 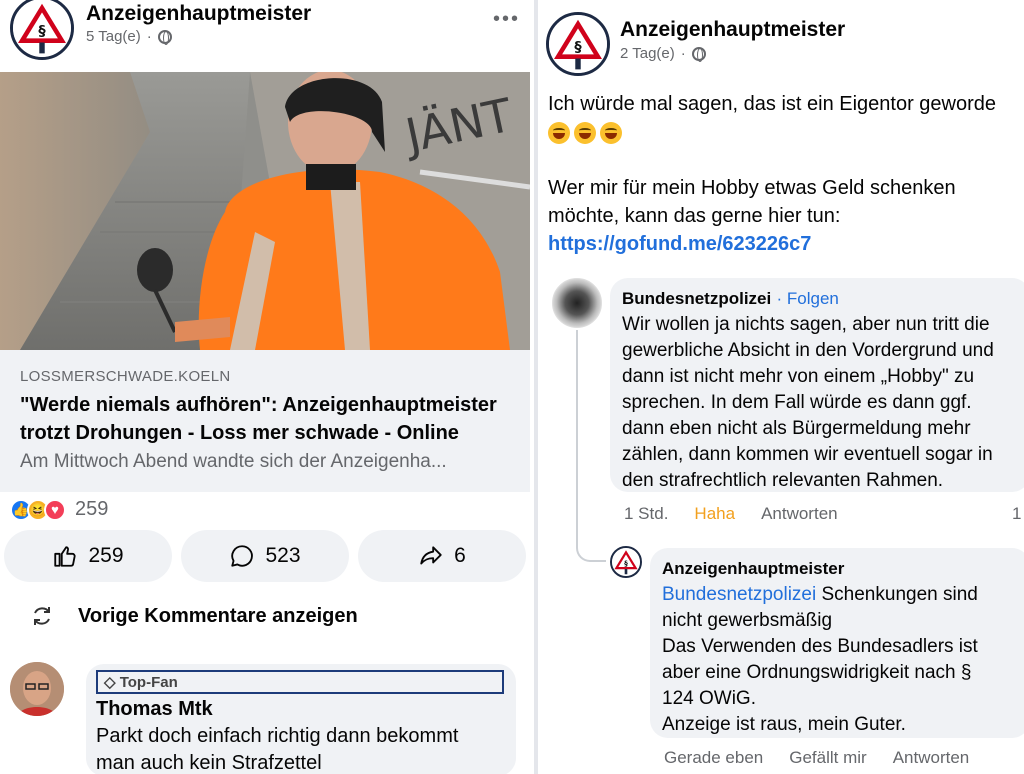 What do you see at coordinates (106, 555) in the screenshot?
I see `like-count: 259` at bounding box center [106, 555].